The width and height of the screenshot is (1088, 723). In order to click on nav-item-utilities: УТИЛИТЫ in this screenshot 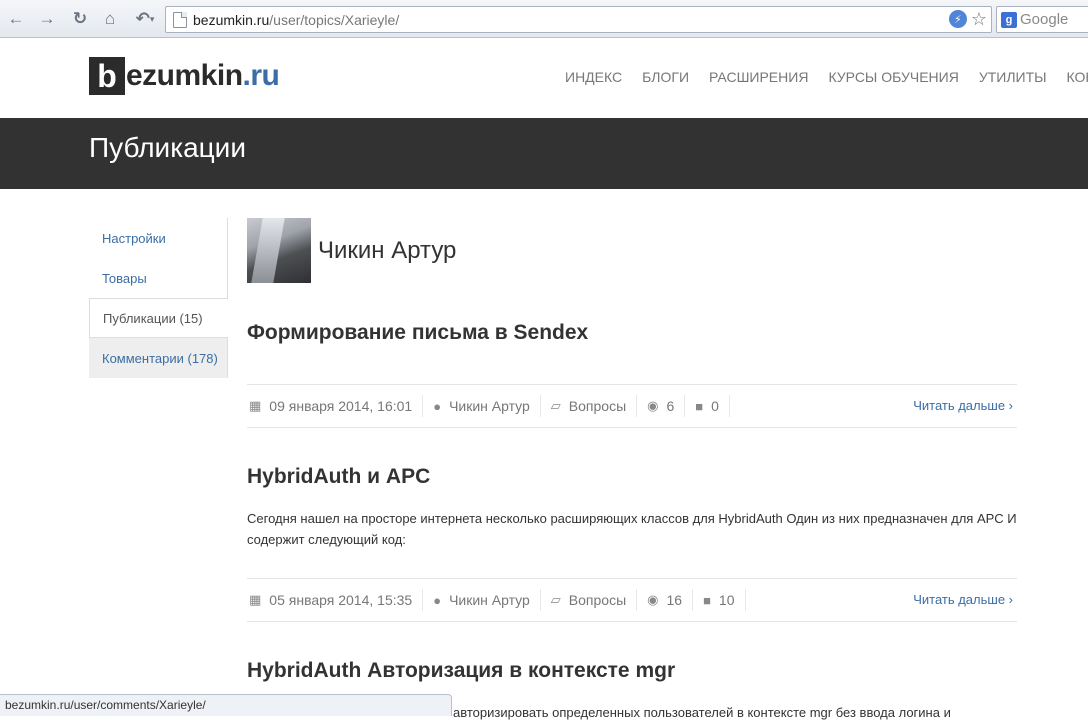, I will do `click(1013, 77)`.